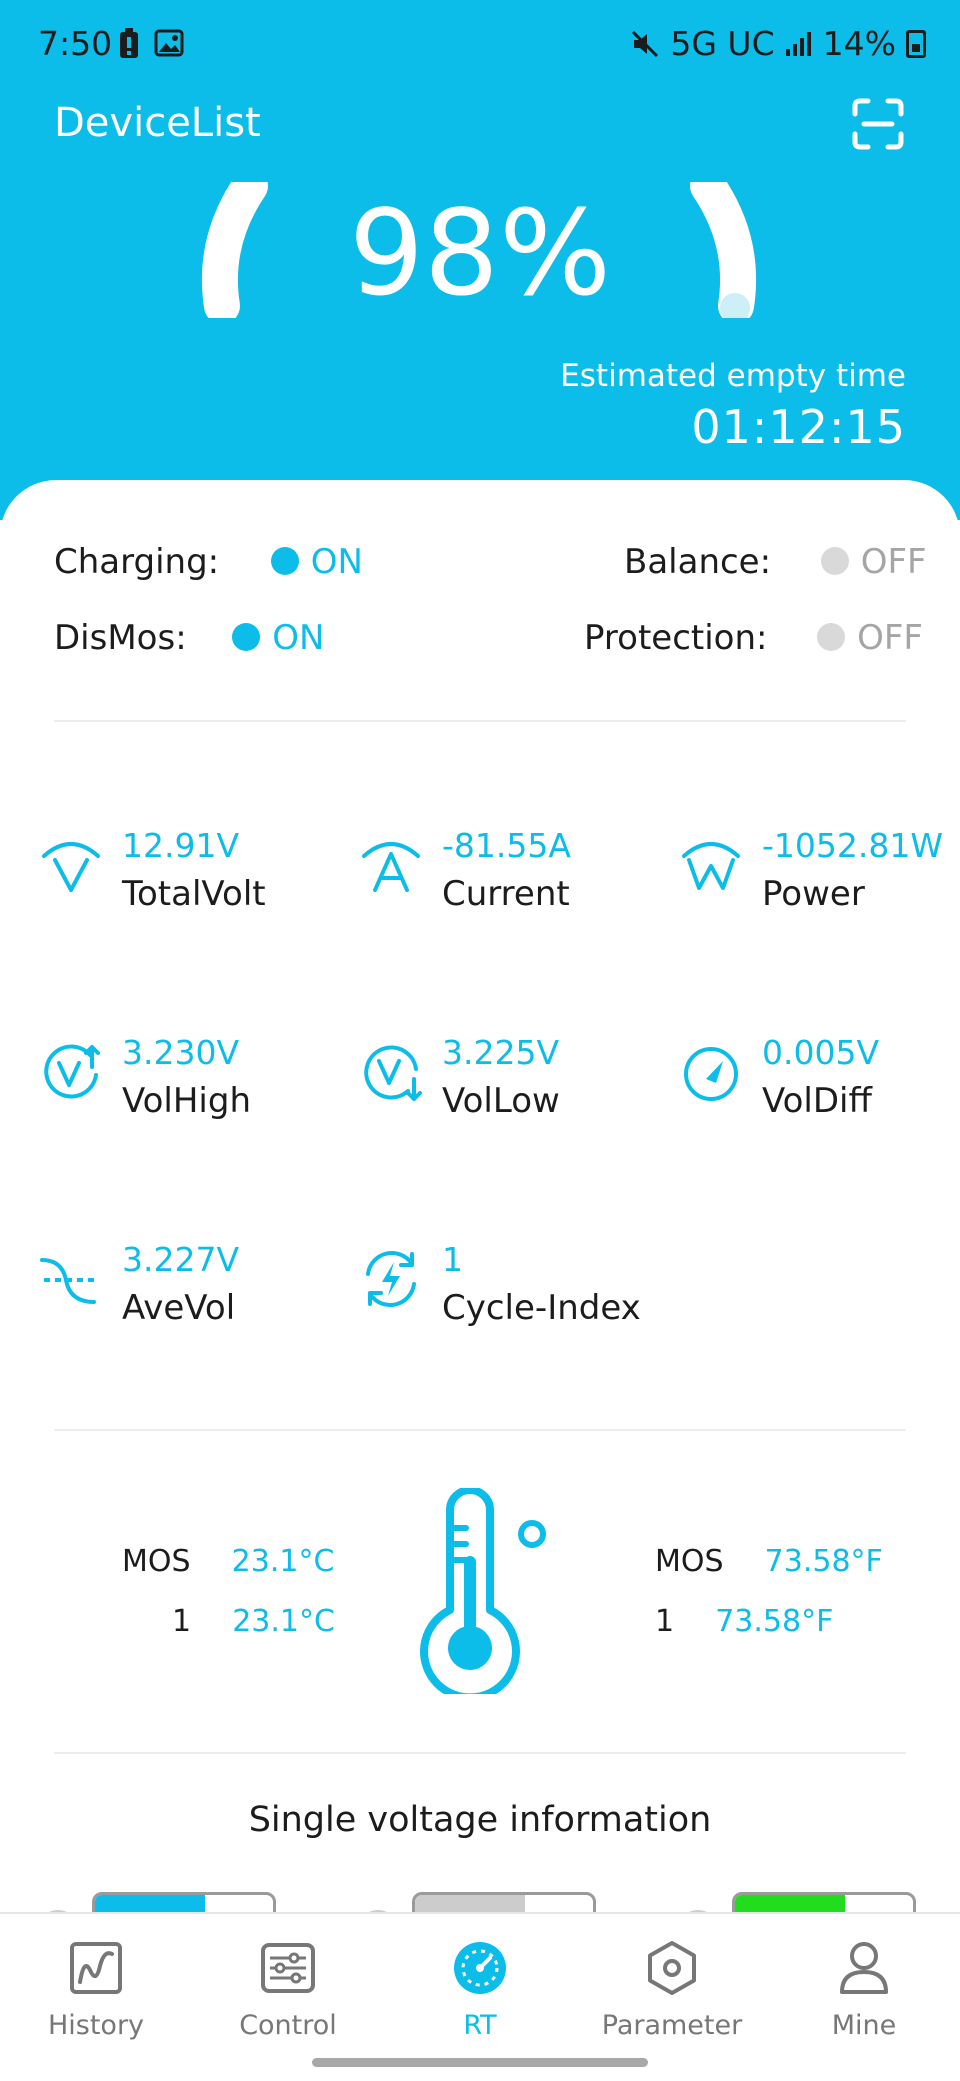  What do you see at coordinates (480, 253) in the screenshot?
I see `soc-percent: 98%` at bounding box center [480, 253].